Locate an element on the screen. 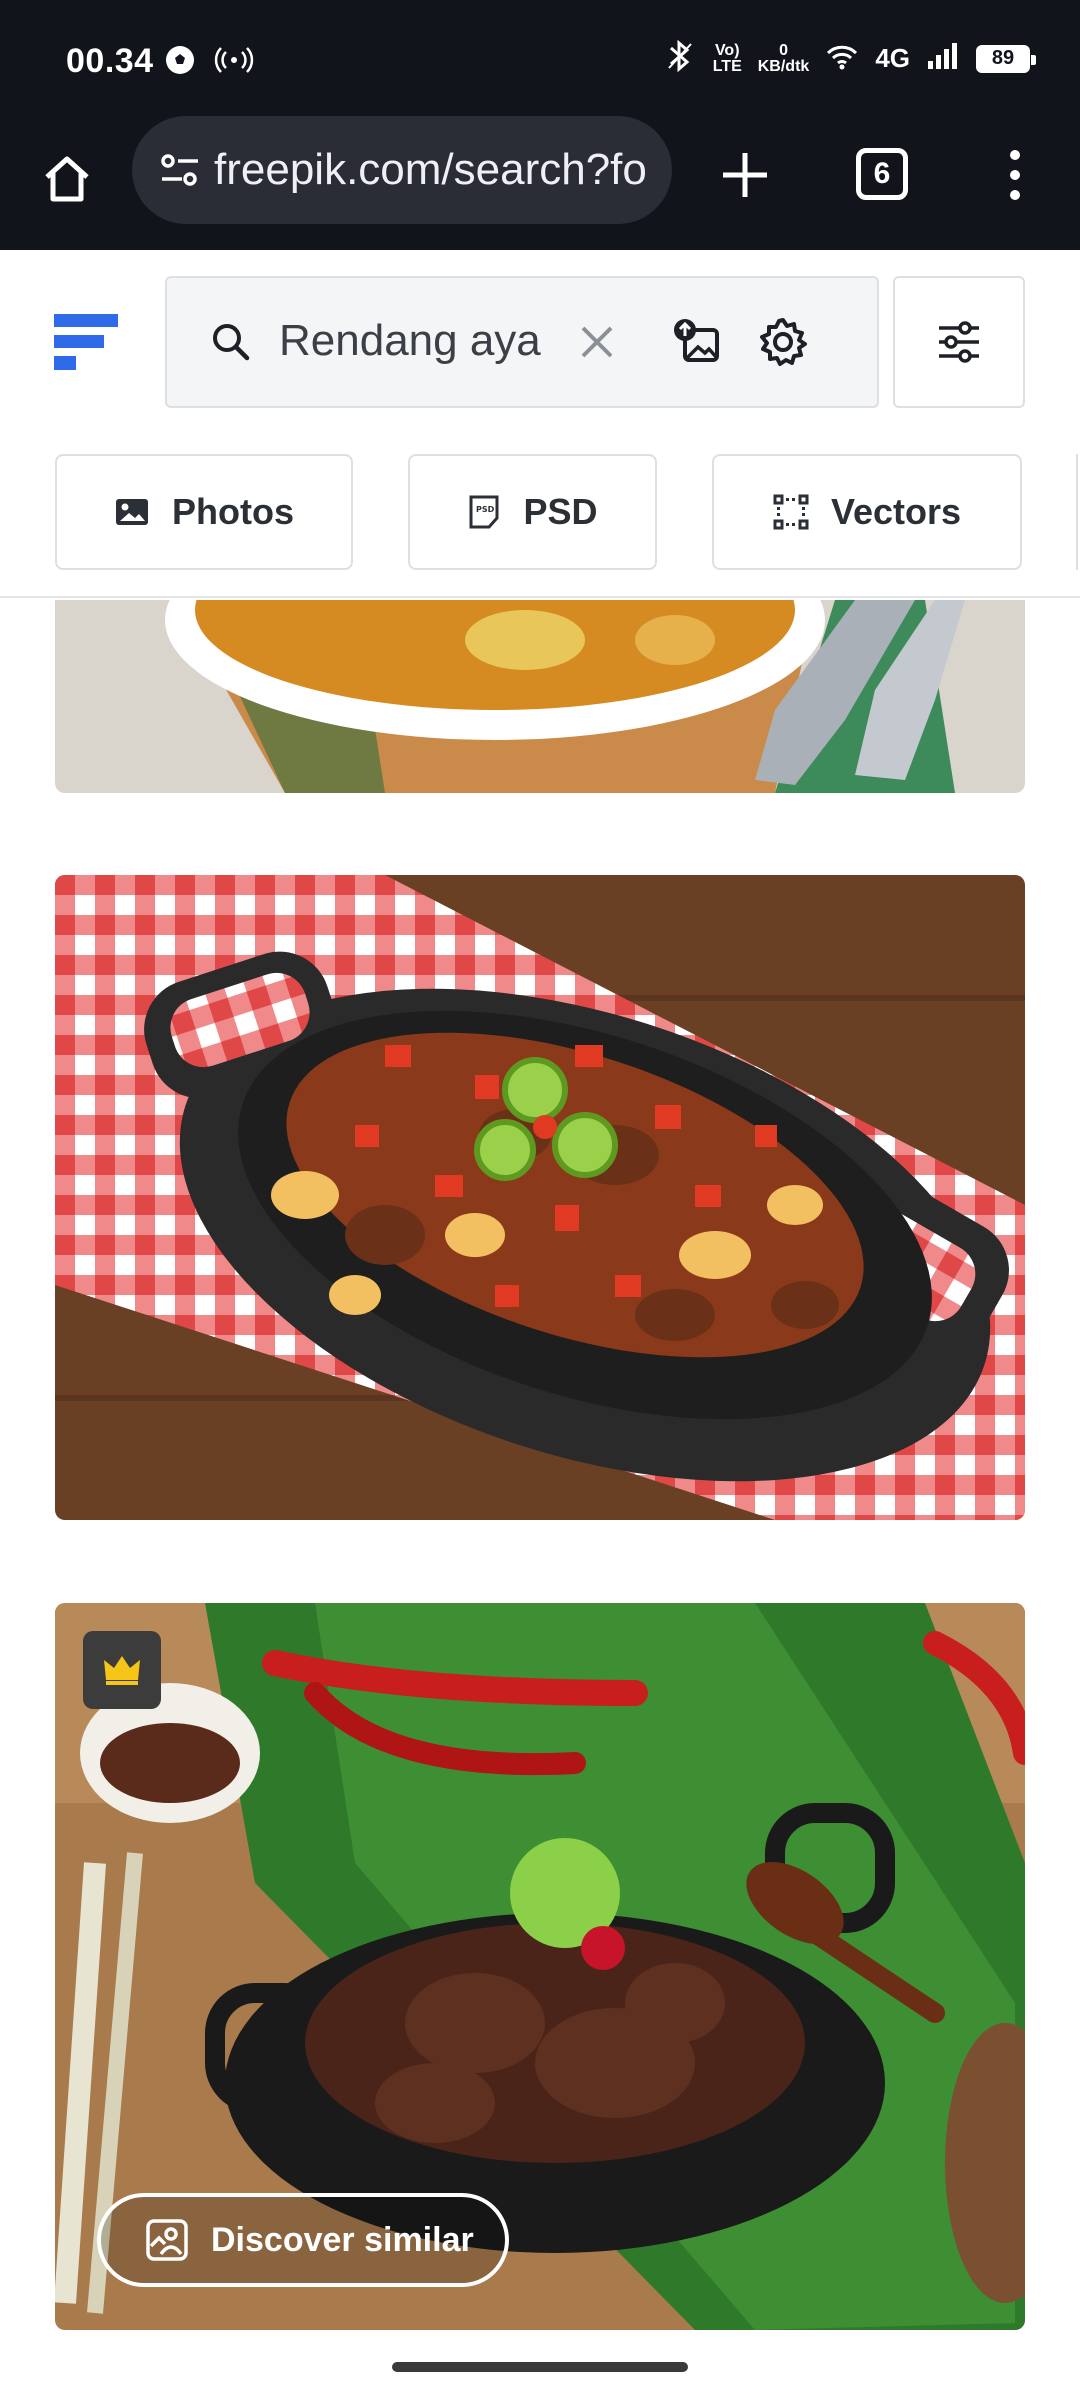  football-icon is located at coordinates (180, 62).